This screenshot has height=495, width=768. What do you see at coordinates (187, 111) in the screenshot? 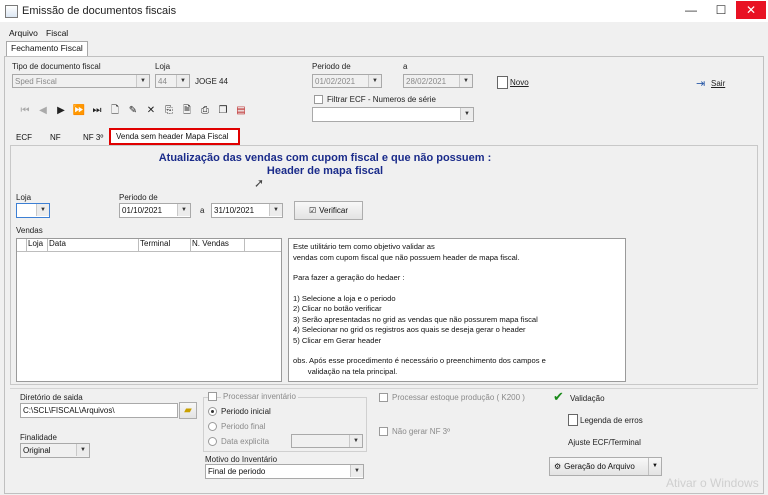
I see `preview-icon: 🗎` at bounding box center [187, 111].